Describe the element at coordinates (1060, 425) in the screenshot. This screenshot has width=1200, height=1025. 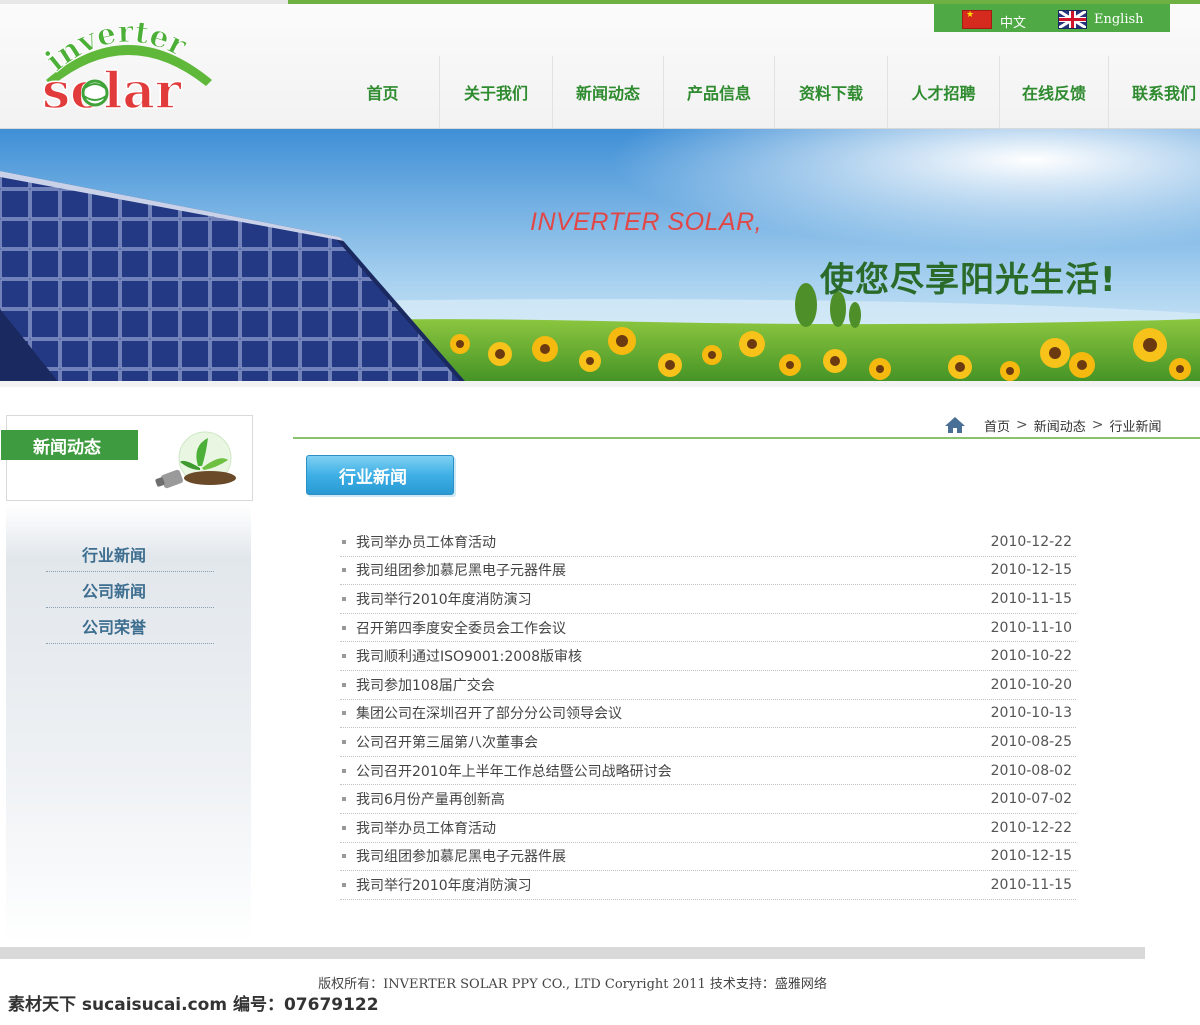
I see `breadcrumb-news: 新闻动态` at that location.